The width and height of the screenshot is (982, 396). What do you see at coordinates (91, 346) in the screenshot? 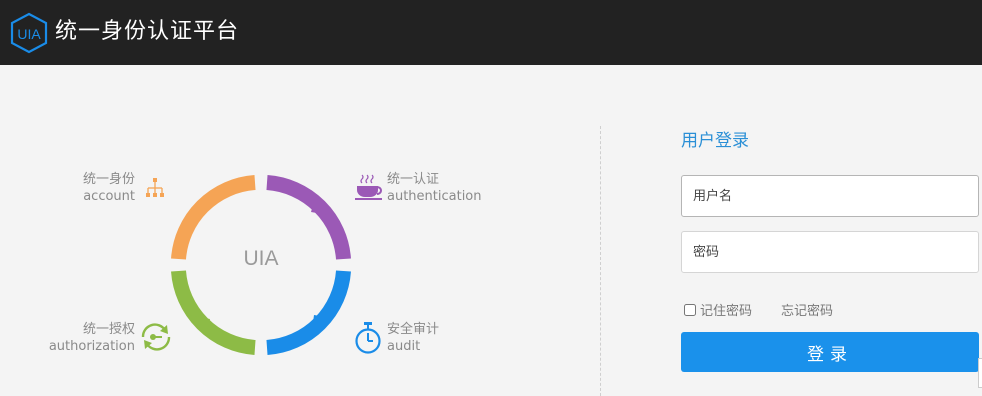
I see `feature-authorization-subtitle: authorization` at bounding box center [91, 346].